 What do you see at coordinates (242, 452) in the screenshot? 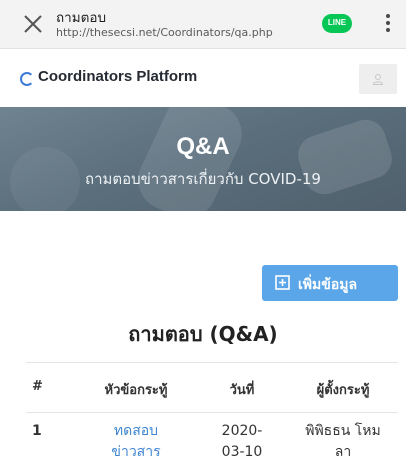
I see `date-line-2: 03-10` at bounding box center [242, 452].